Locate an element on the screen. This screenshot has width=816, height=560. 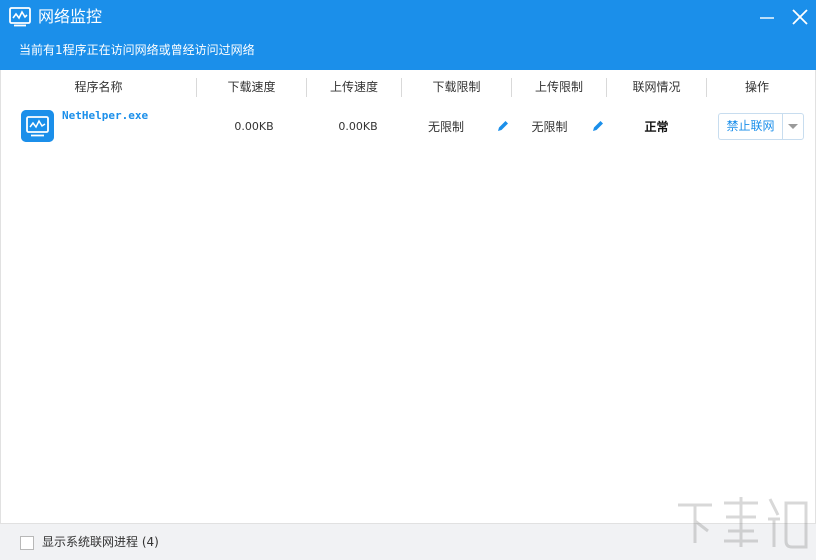
table-header: 程序名称 下载速度 上传速度 下载限制 上传限制 联网情况 操作 is located at coordinates (408, 87).